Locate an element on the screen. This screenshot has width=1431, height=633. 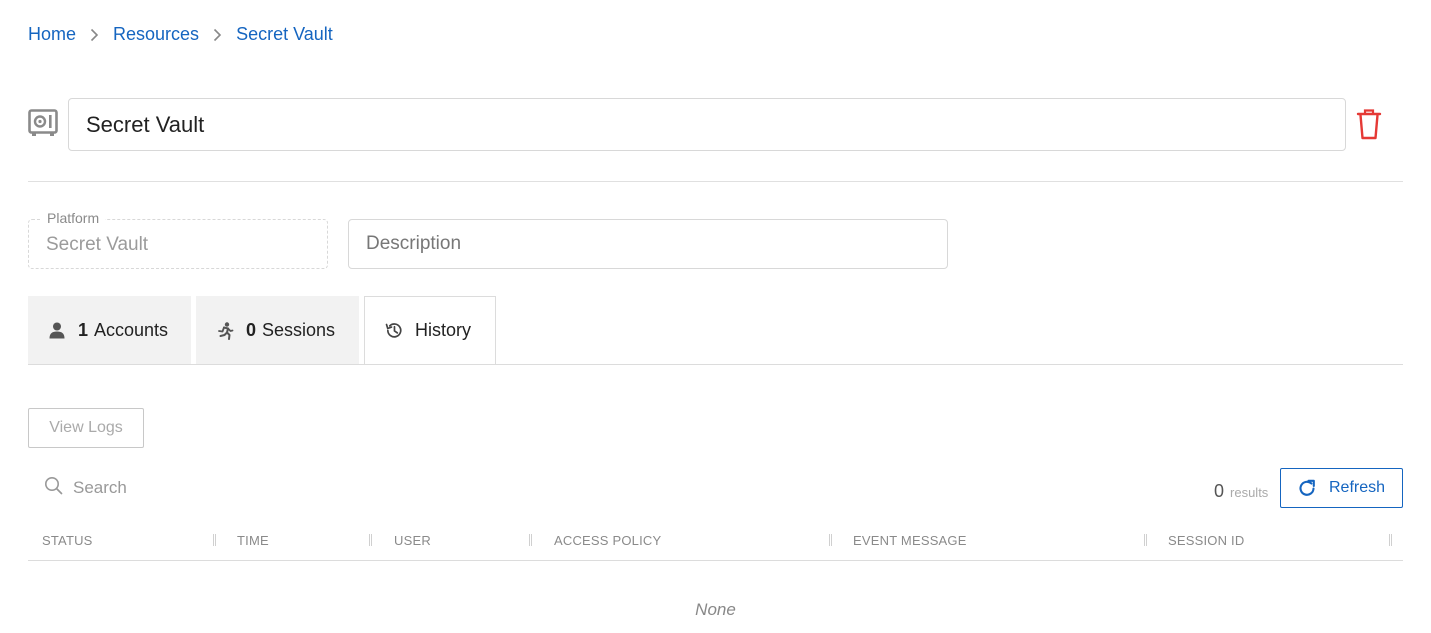
breadcrumb: Home Resources Secret Vault is located at coordinates (180, 34).